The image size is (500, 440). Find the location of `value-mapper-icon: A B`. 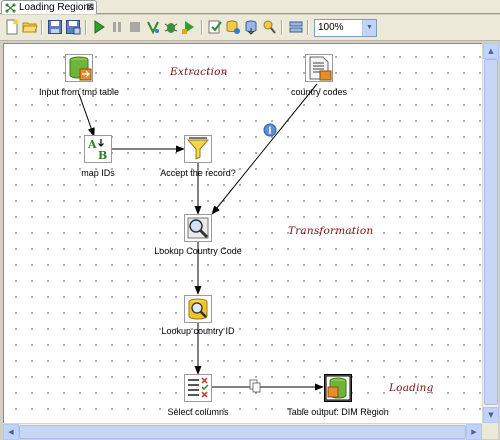

value-mapper-icon: A B is located at coordinates (98, 149).